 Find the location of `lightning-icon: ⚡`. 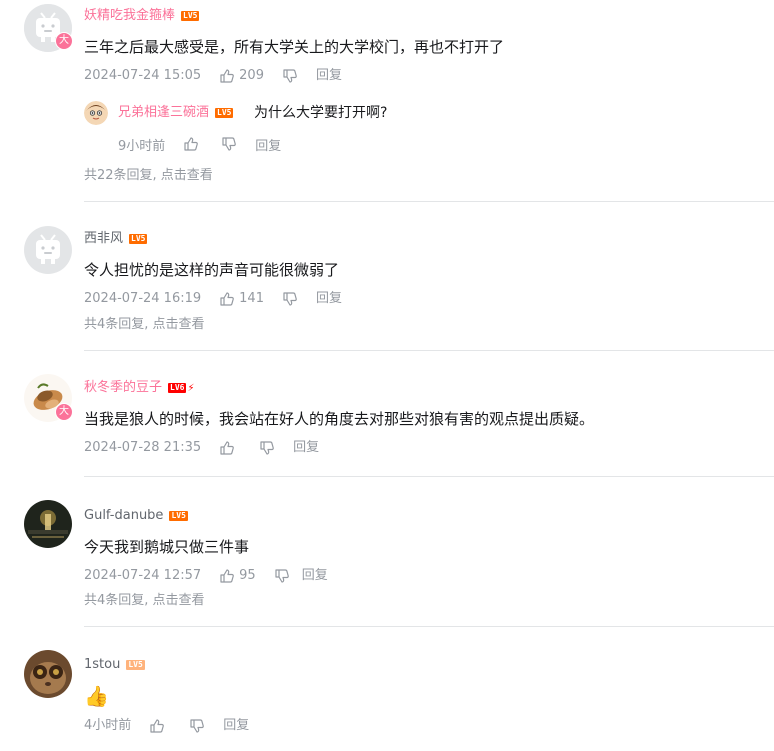

lightning-icon: ⚡ is located at coordinates (191, 388).